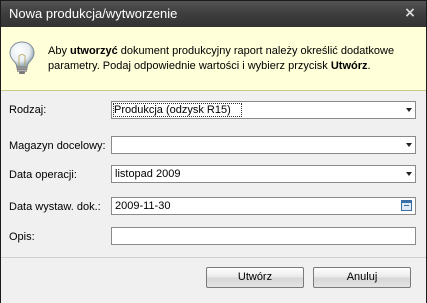  What do you see at coordinates (94, 51) in the screenshot?
I see `info-text-bold-create: utworzyć` at bounding box center [94, 51].